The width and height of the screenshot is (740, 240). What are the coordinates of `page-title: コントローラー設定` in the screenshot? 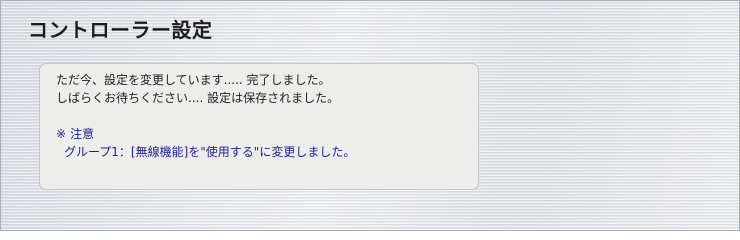 It's located at (120, 30).